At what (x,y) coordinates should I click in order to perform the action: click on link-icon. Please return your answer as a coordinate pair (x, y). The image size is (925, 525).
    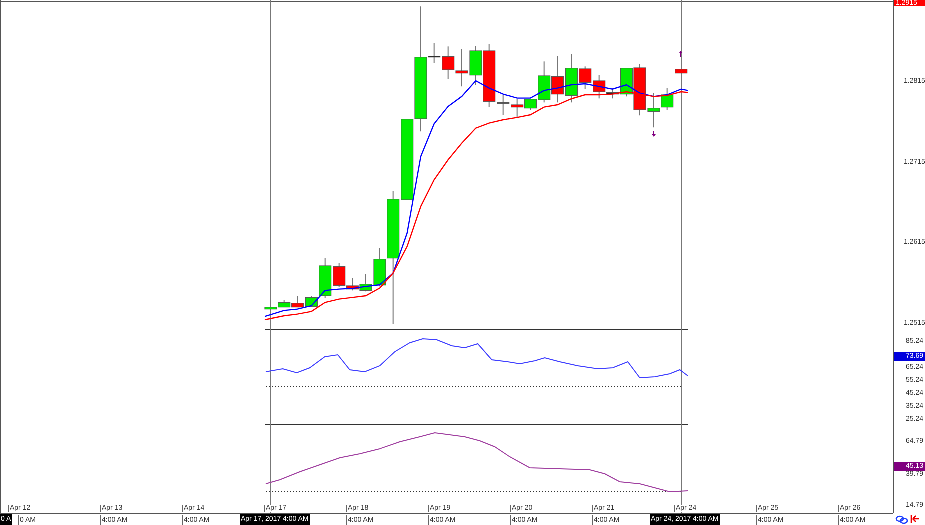
    Looking at the image, I should click on (902, 520).